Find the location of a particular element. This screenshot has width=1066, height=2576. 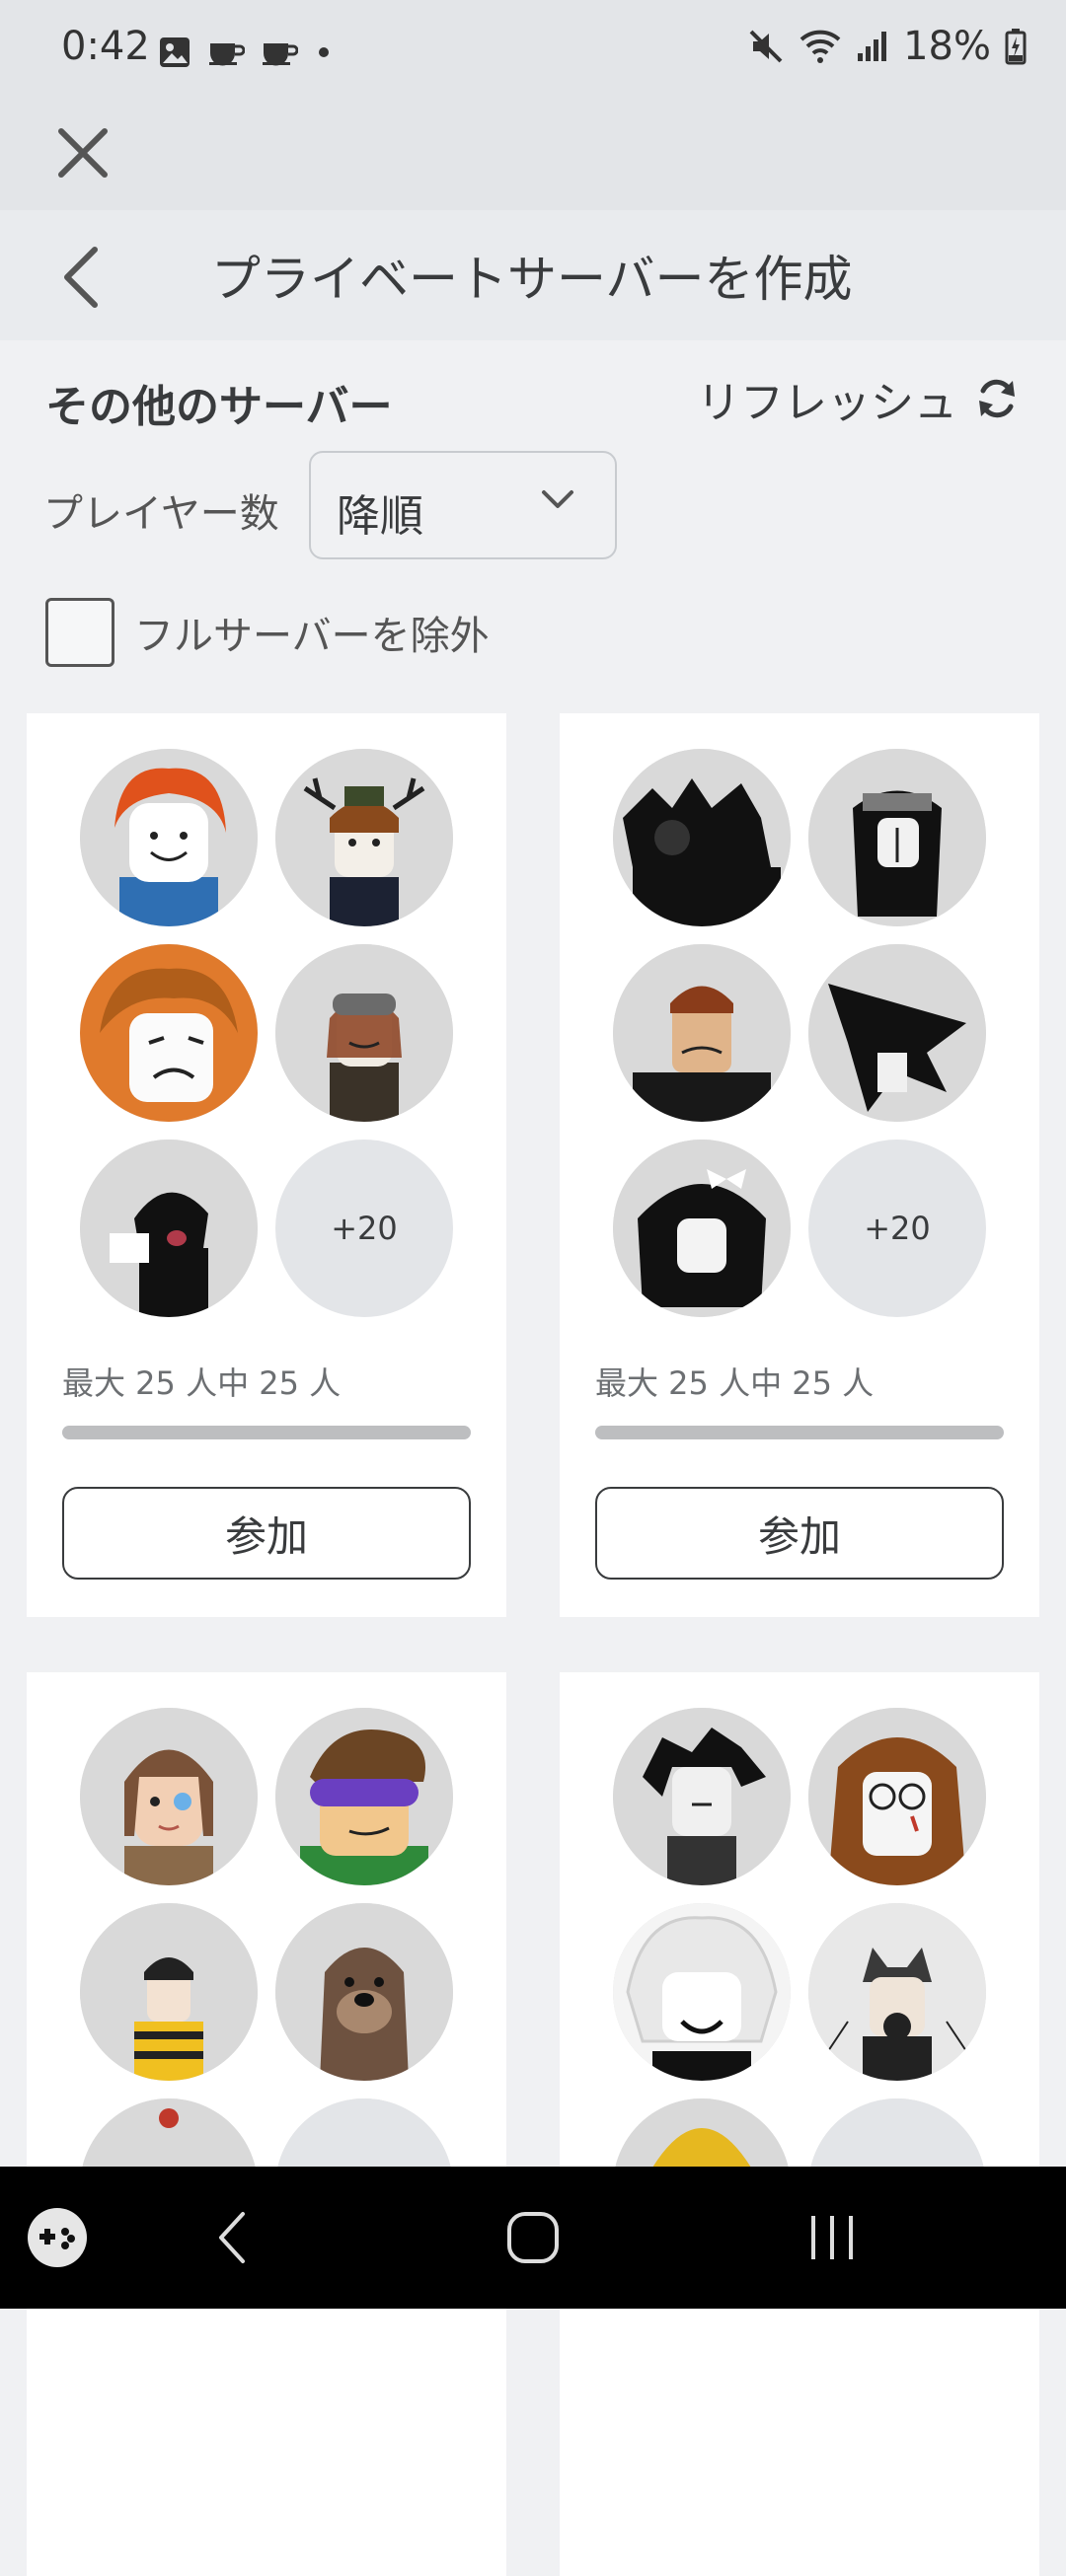

system-nav-bar is located at coordinates (533, 2238).